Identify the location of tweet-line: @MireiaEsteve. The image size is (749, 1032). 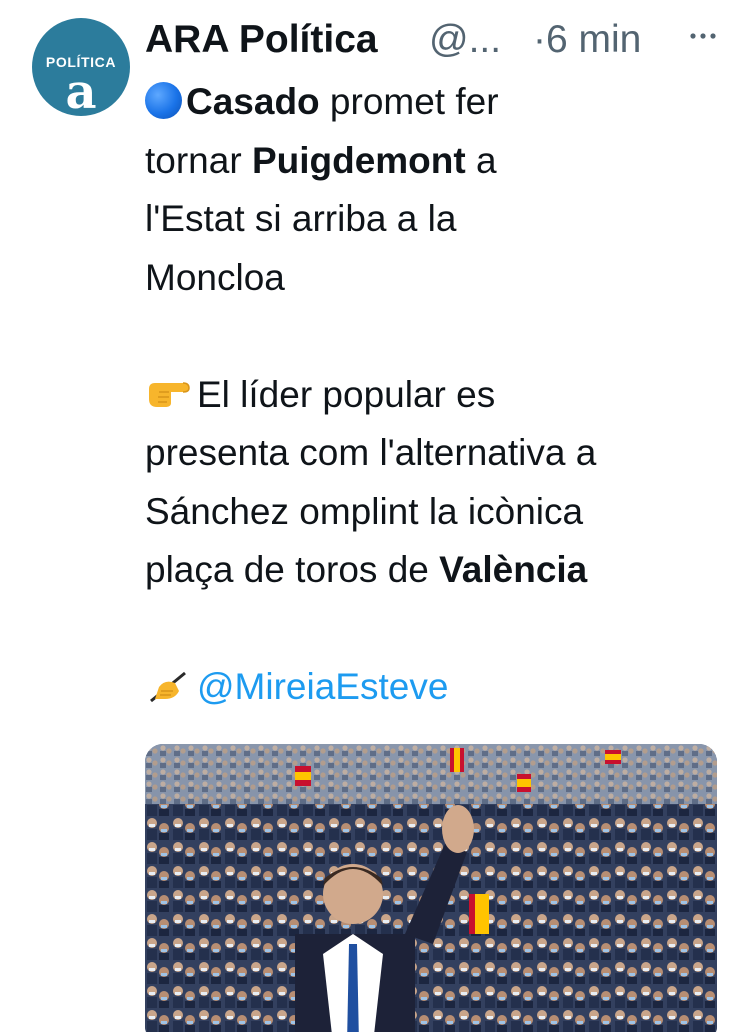
(444, 687).